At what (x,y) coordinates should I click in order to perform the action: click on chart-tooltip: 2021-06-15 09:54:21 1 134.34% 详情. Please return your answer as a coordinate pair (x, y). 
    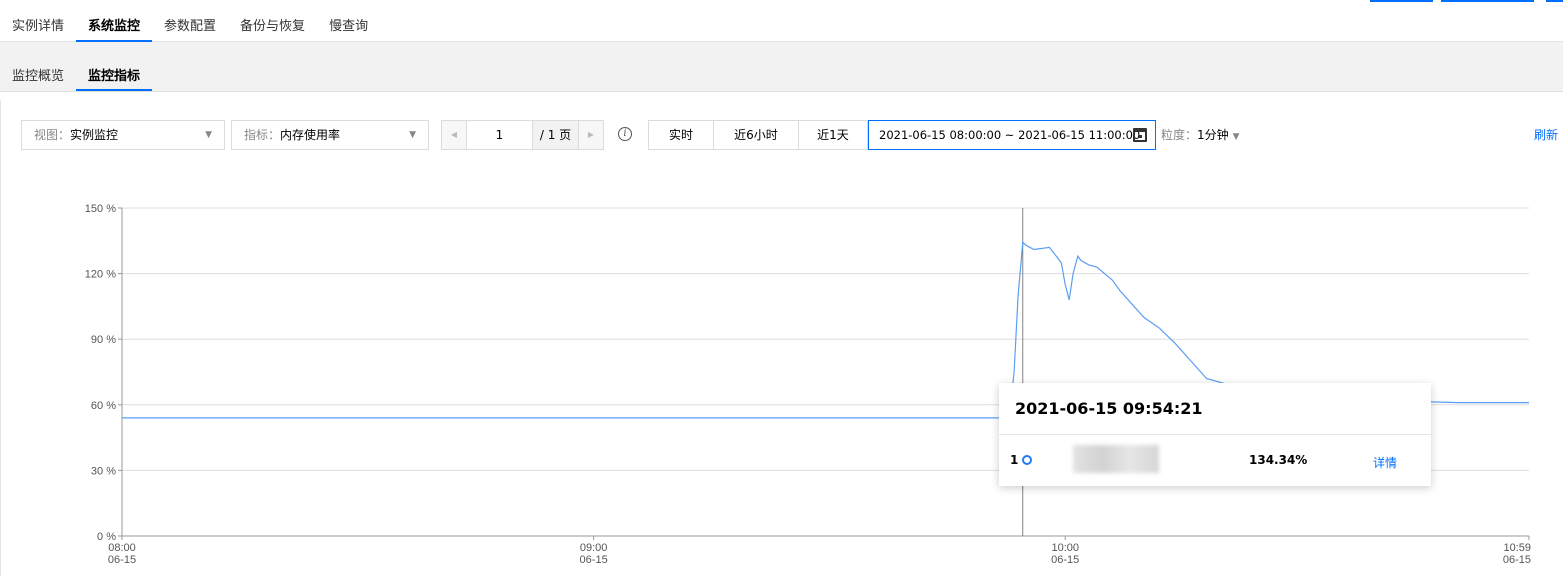
    Looking at the image, I should click on (1215, 434).